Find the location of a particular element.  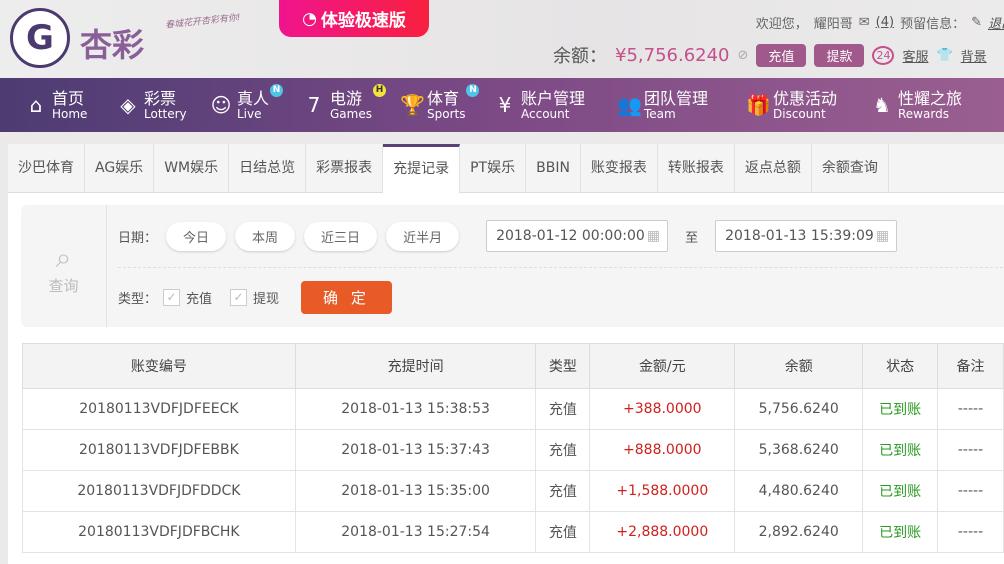

query-button: ⌕ 查询 is located at coordinates (64, 266).